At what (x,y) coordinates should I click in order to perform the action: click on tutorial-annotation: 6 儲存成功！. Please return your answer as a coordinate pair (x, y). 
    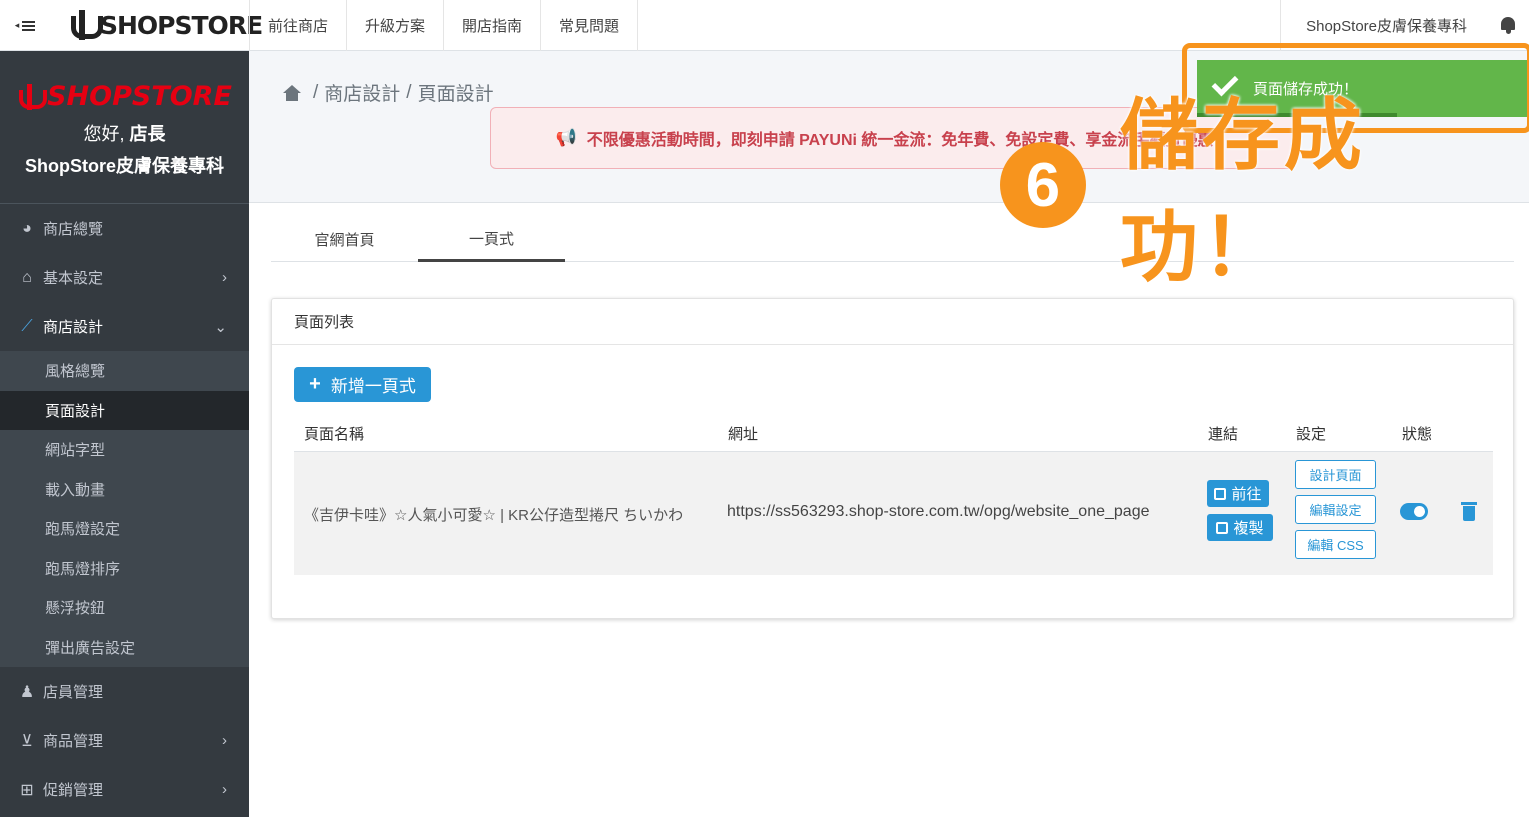
    Looking at the image, I should click on (1264, 191).